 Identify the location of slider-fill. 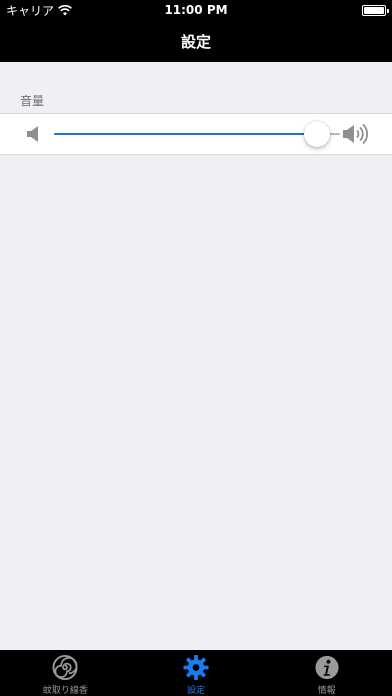
(186, 134).